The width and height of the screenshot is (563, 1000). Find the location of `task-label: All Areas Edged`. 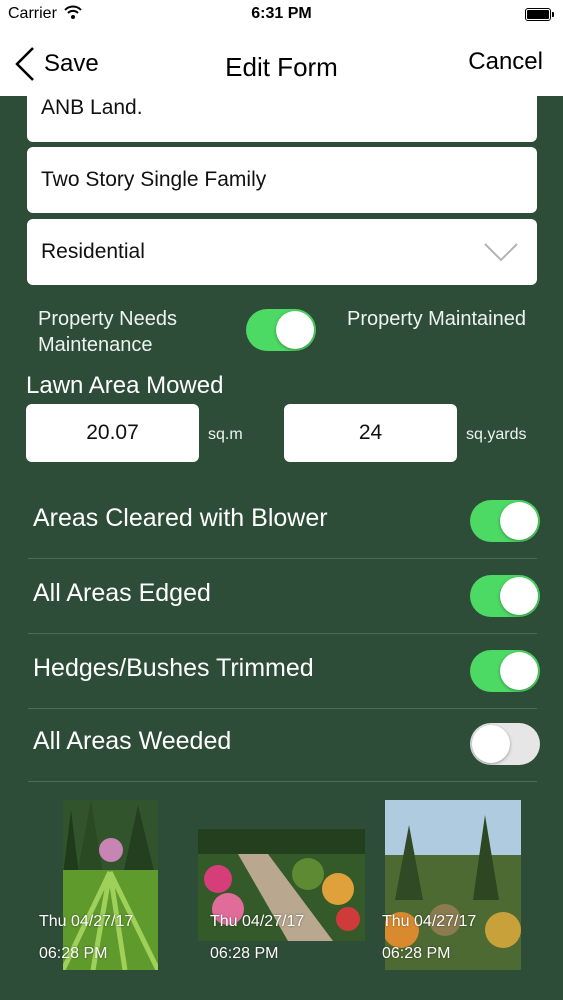

task-label: All Areas Edged is located at coordinates (122, 593).